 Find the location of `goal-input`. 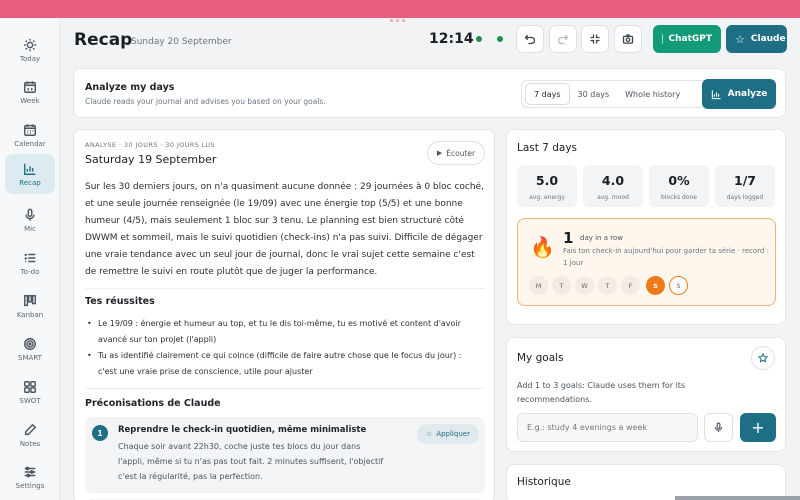

goal-input is located at coordinates (607, 427).